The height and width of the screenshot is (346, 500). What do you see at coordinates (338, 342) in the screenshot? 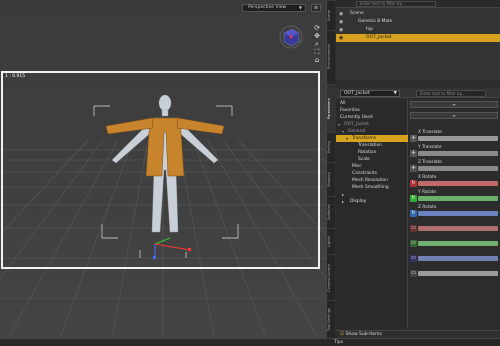
I see `tips-tab: Tips` at bounding box center [338, 342].